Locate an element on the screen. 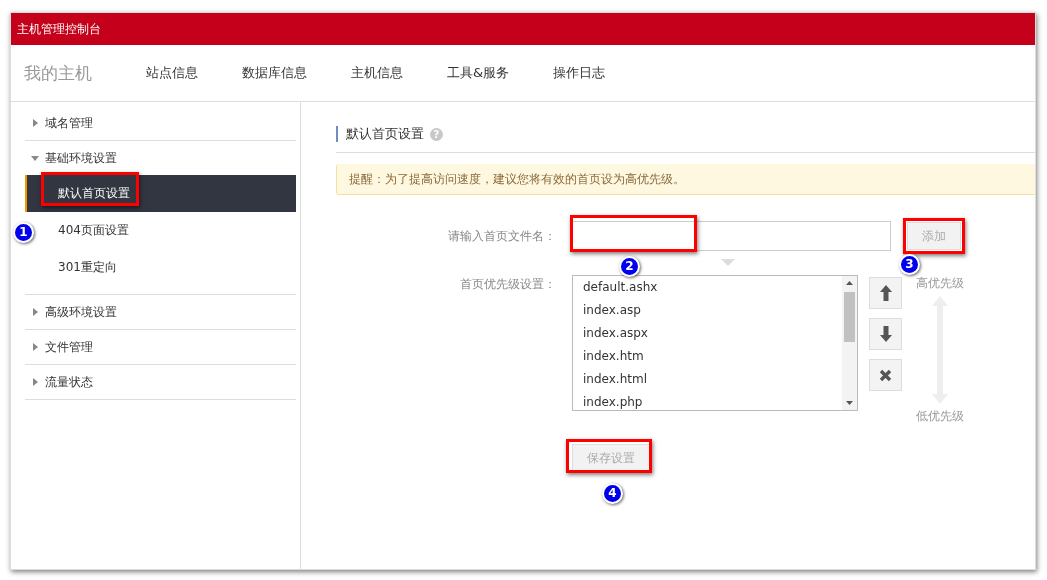 This screenshot has height=580, width=1047. step-badge: 3 is located at coordinates (909, 264).